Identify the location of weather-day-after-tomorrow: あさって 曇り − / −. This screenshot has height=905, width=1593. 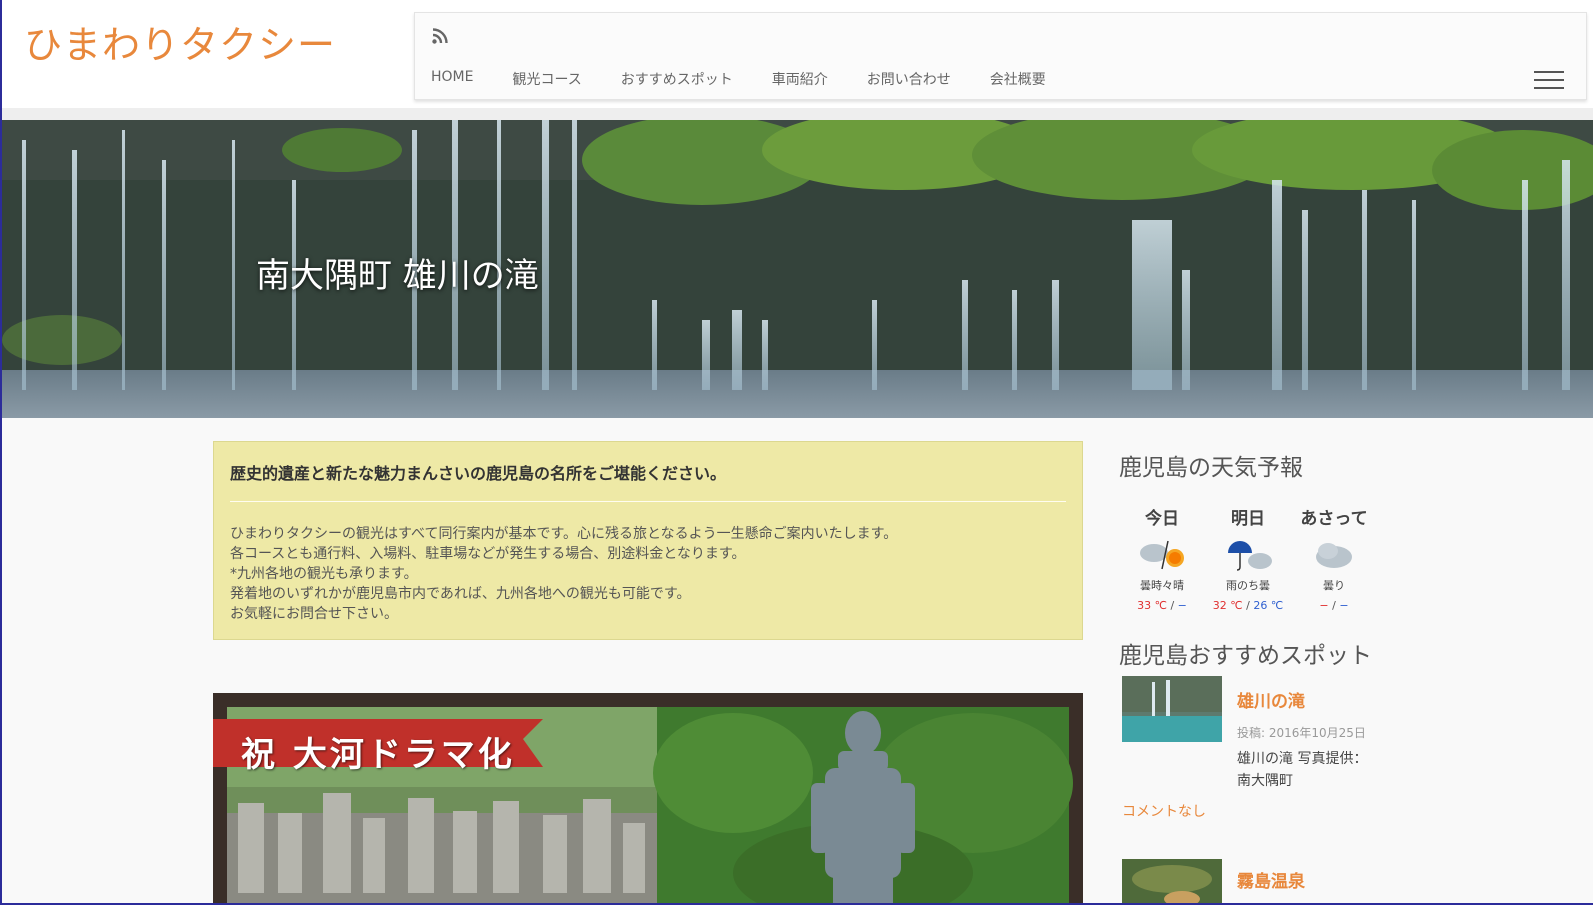
(1334, 558).